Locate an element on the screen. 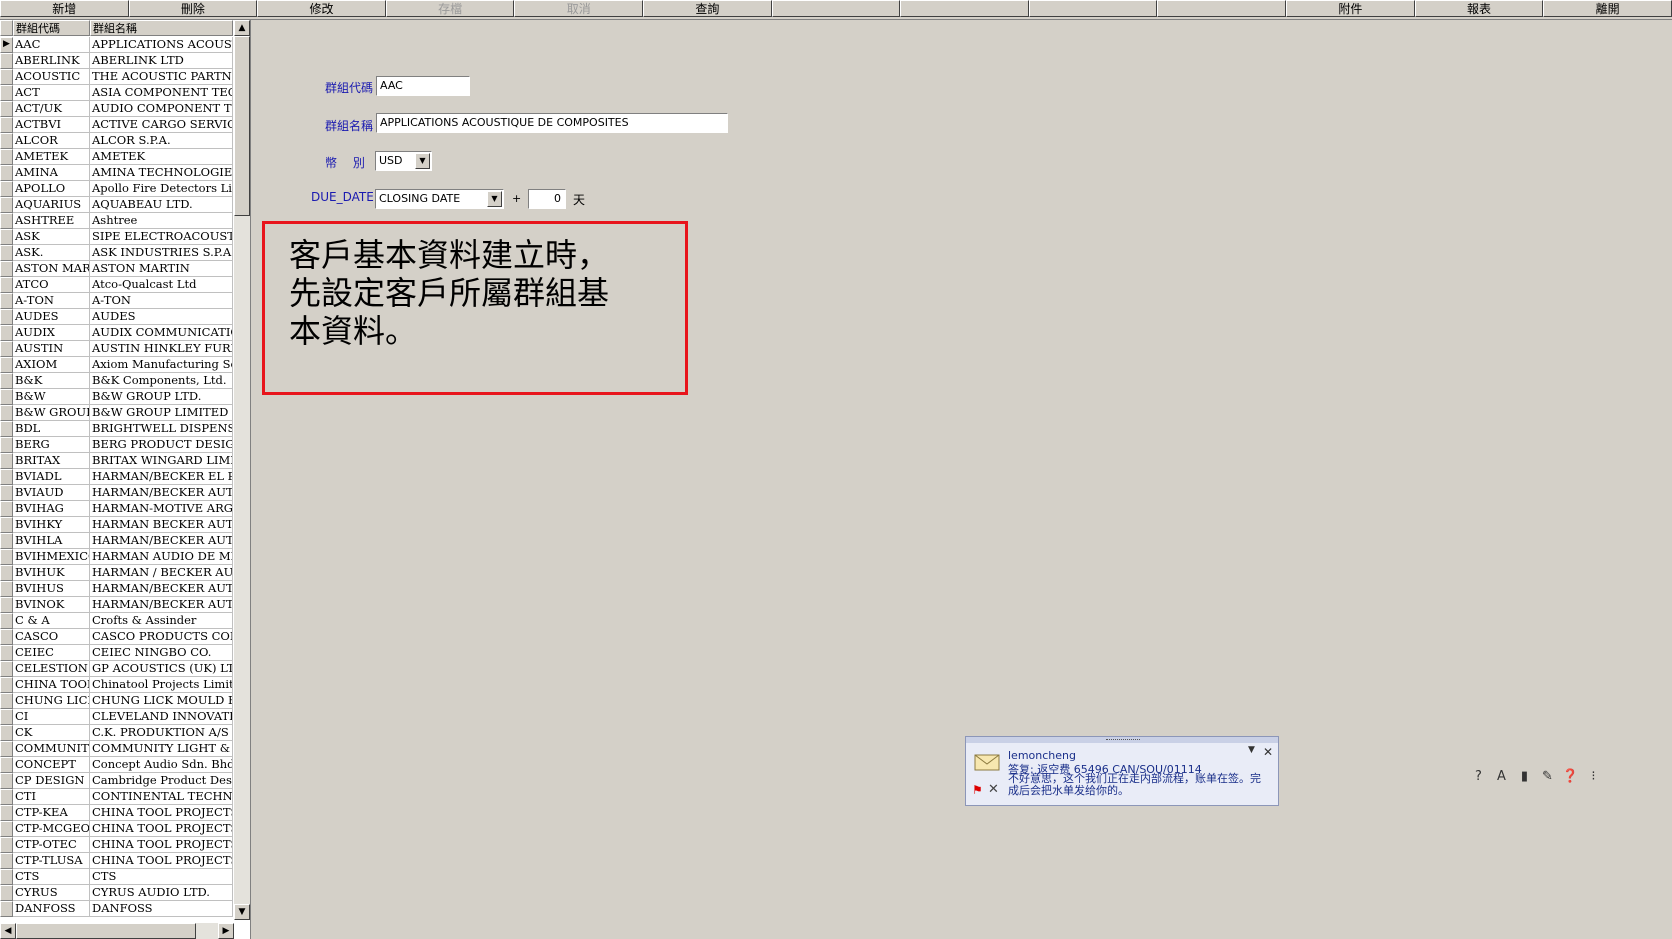 The image size is (1672, 939). help-icon-1: ? is located at coordinates (1478, 776).